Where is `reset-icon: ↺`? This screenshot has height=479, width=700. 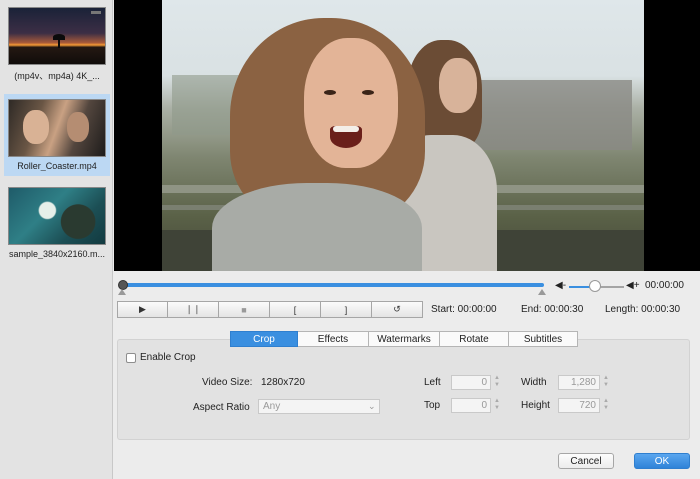 reset-icon: ↺ is located at coordinates (397, 309).